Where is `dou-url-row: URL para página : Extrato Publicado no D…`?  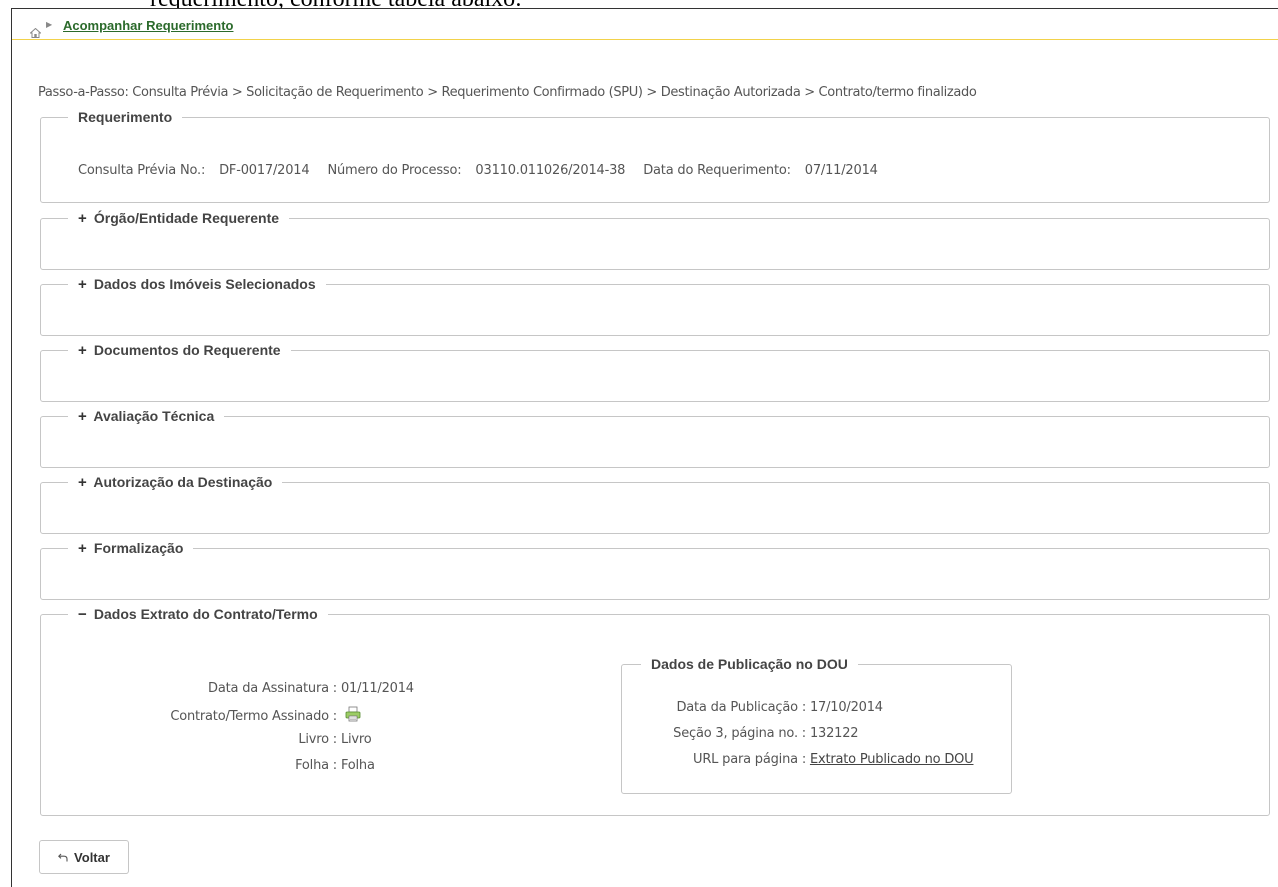
dou-url-row: URL para página : Extrato Publicado no D… is located at coordinates (798, 759).